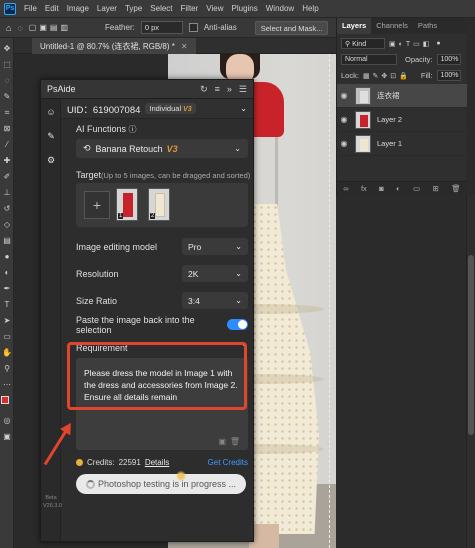 The image size is (475, 548). What do you see at coordinates (147, 89) in the screenshot?
I see `psaide-header: PsAide ↻ ≡ » ☰` at bounding box center [147, 89].